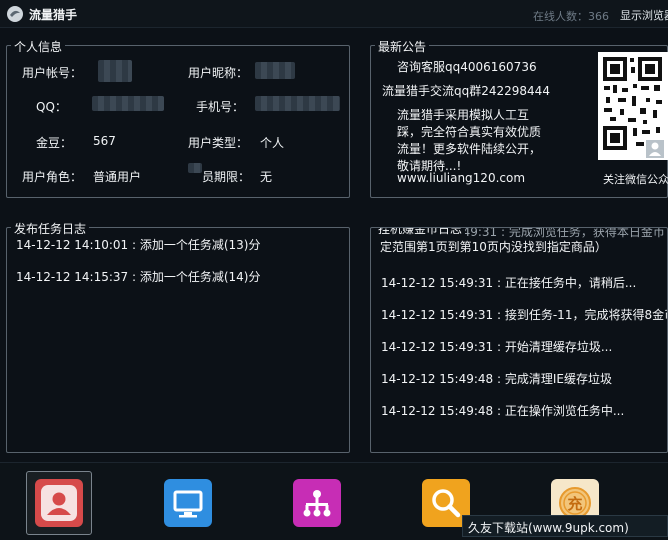 The height and width of the screenshot is (540, 668). I want to click on site-watermark: 久友下载站(www.9upk.com), so click(565, 526).